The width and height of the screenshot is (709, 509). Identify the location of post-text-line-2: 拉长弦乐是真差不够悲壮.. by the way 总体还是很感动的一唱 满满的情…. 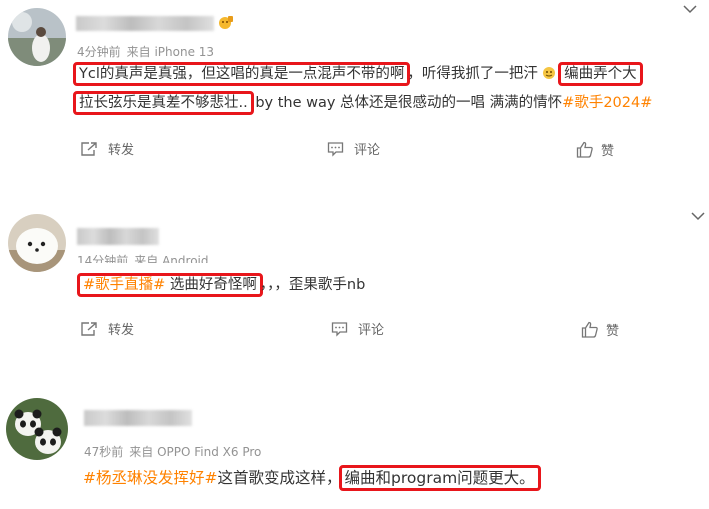
(362, 103).